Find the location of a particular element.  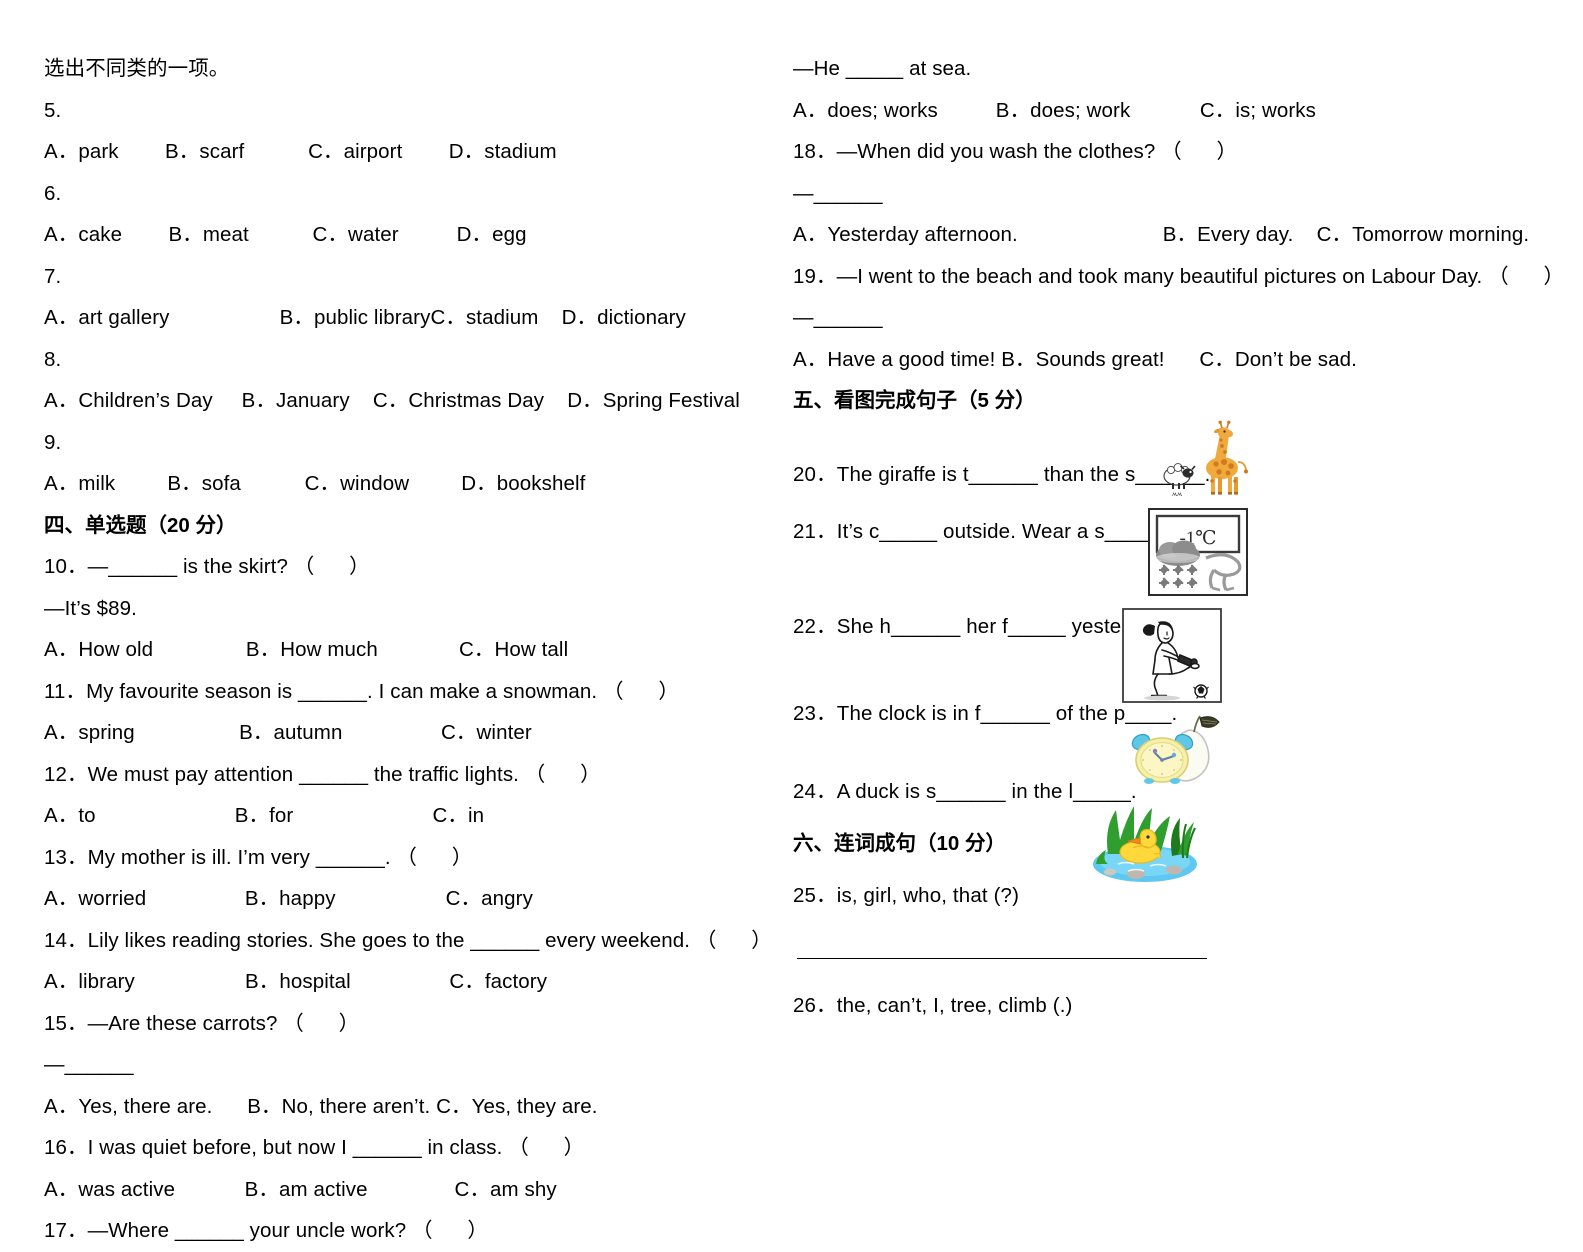

question-15-reply: —______ is located at coordinates (89, 1064).